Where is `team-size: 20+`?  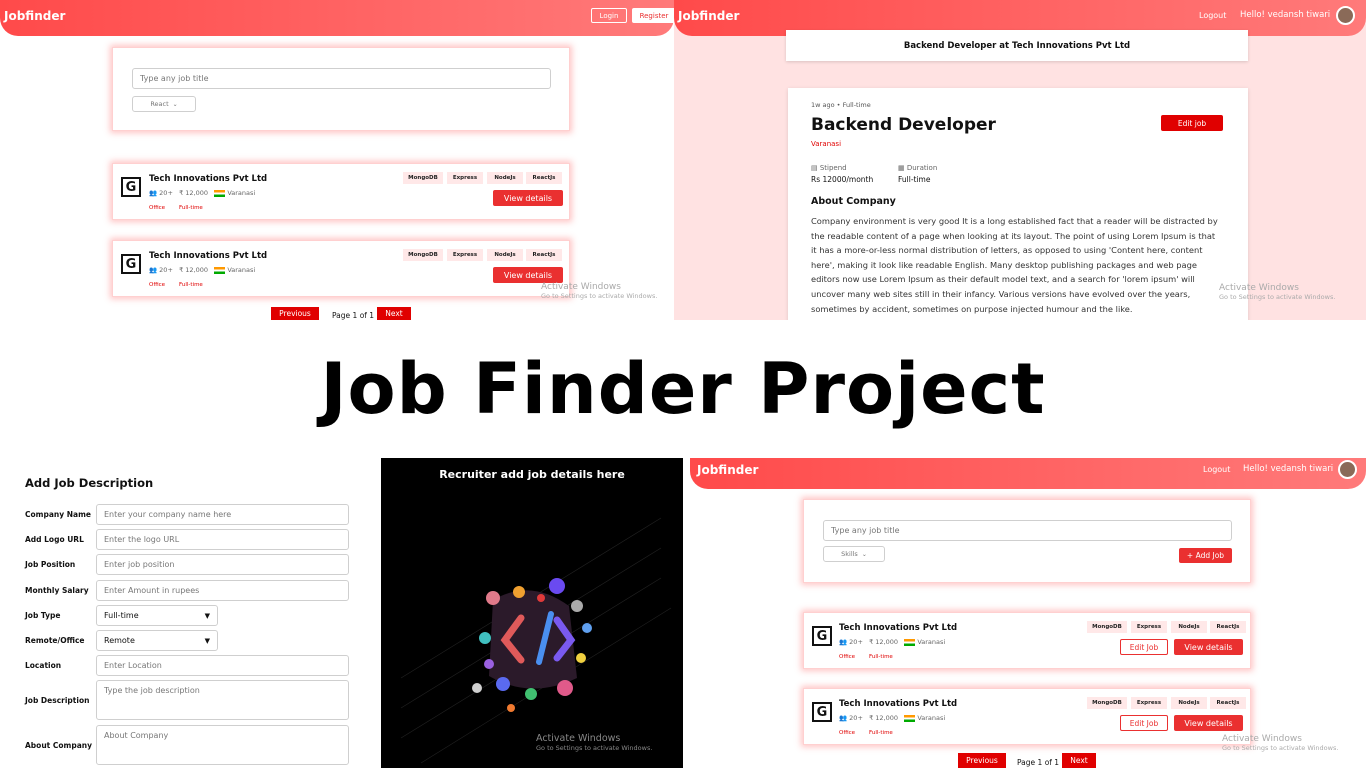
team-size: 20+ is located at coordinates (856, 642).